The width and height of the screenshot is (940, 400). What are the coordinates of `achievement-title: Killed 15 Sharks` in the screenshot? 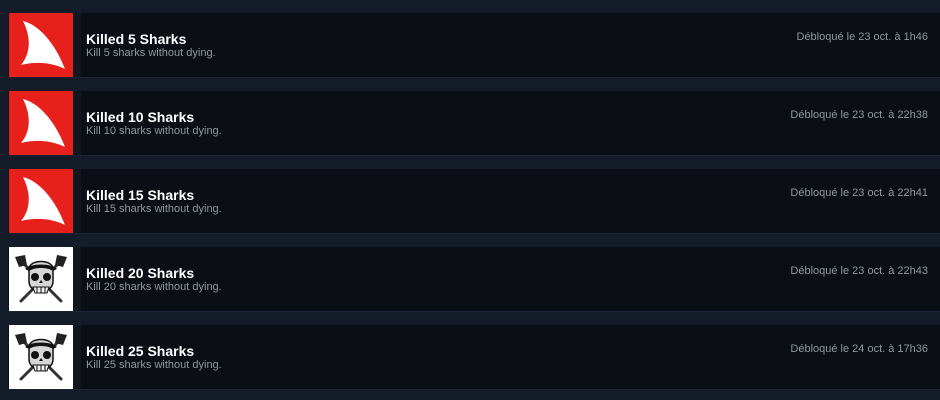 It's located at (140, 195).